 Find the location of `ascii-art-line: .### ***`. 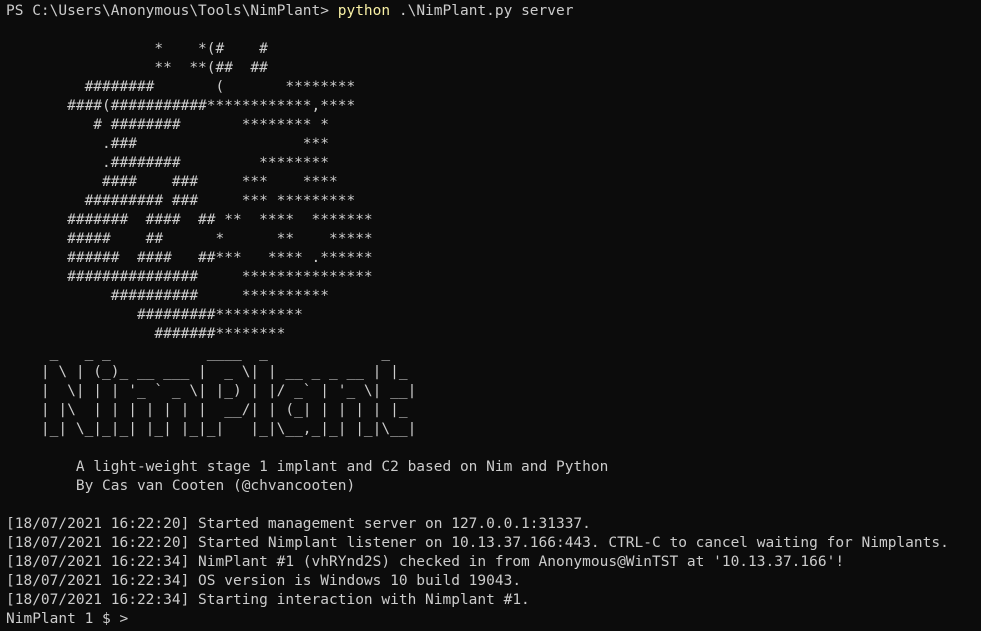

ascii-art-line: .### *** is located at coordinates (168, 144).